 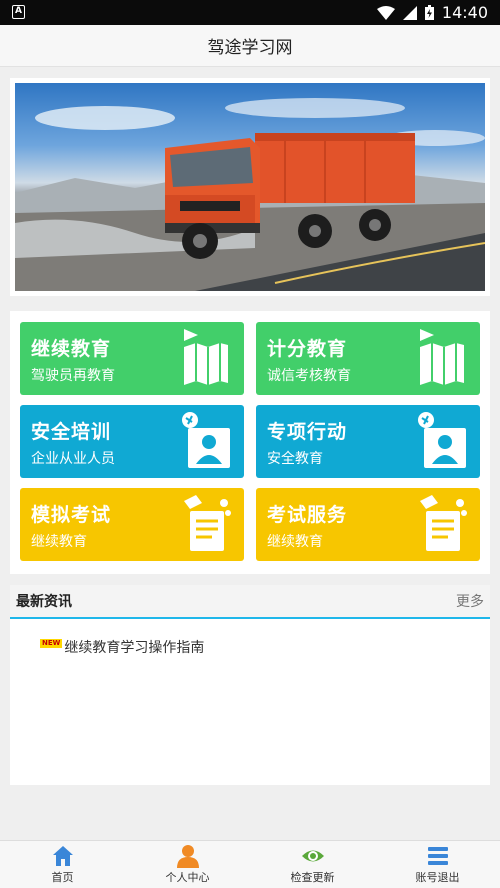 I want to click on news-header: 最新资讯 更多, so click(x=250, y=602).